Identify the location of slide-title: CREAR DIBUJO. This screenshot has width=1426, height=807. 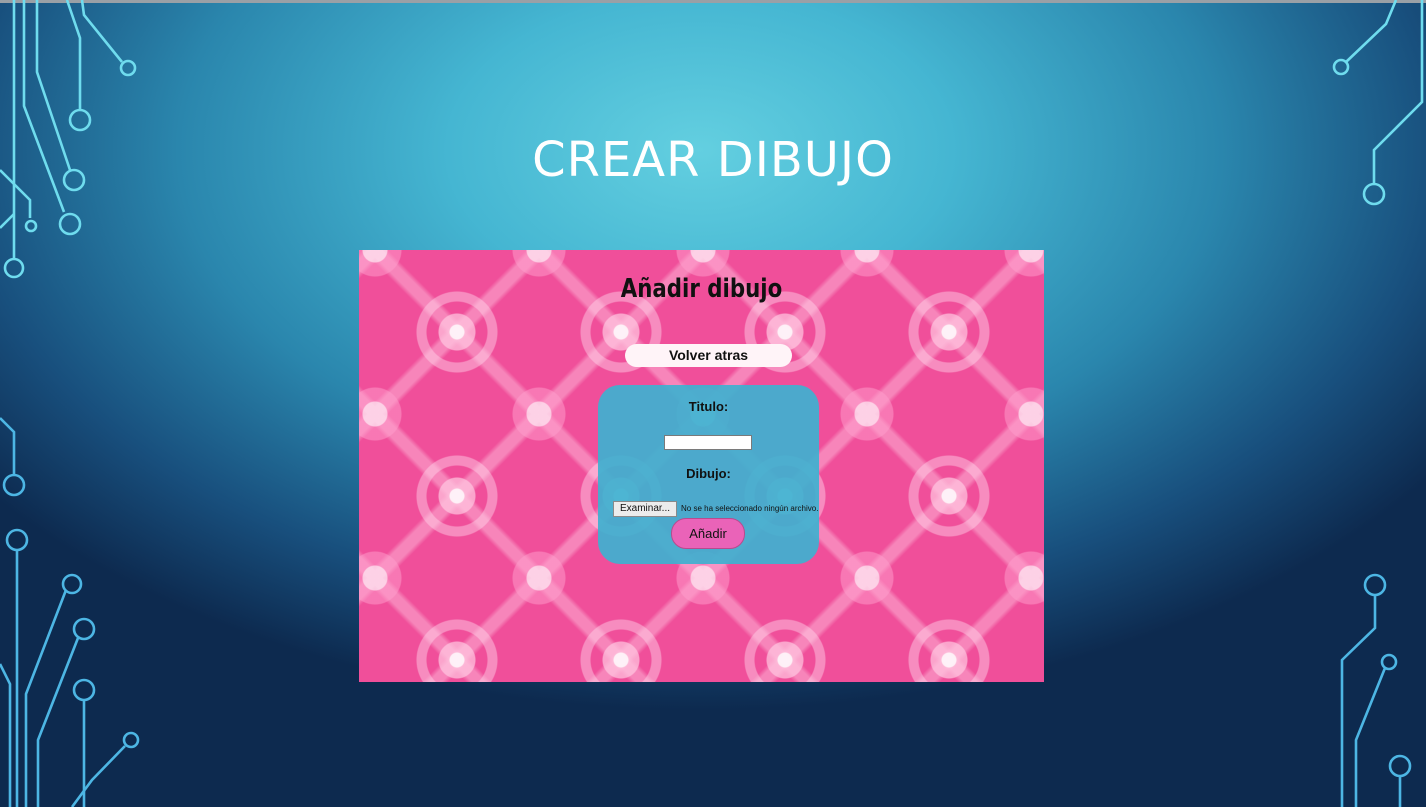
(713, 160).